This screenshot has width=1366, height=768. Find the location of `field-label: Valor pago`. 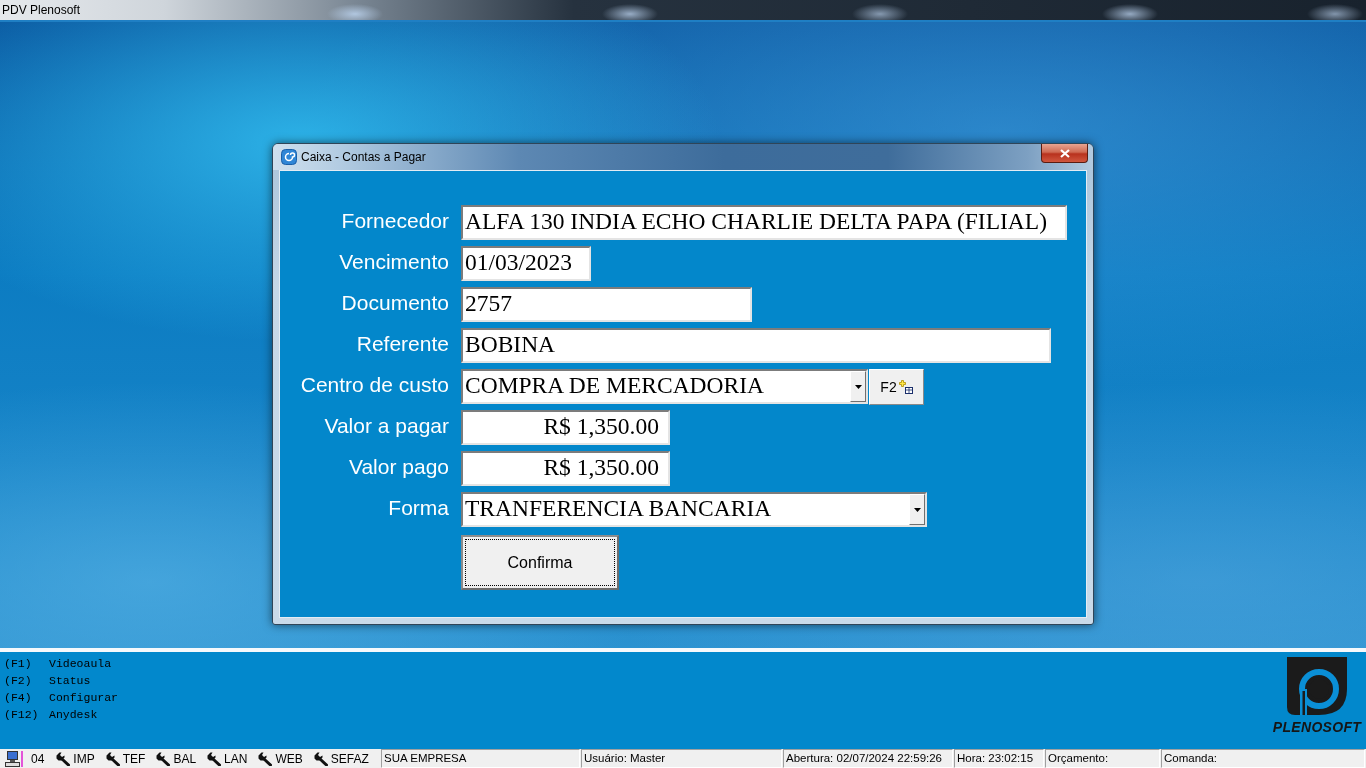

field-label: Valor pago is located at coordinates (398, 467).